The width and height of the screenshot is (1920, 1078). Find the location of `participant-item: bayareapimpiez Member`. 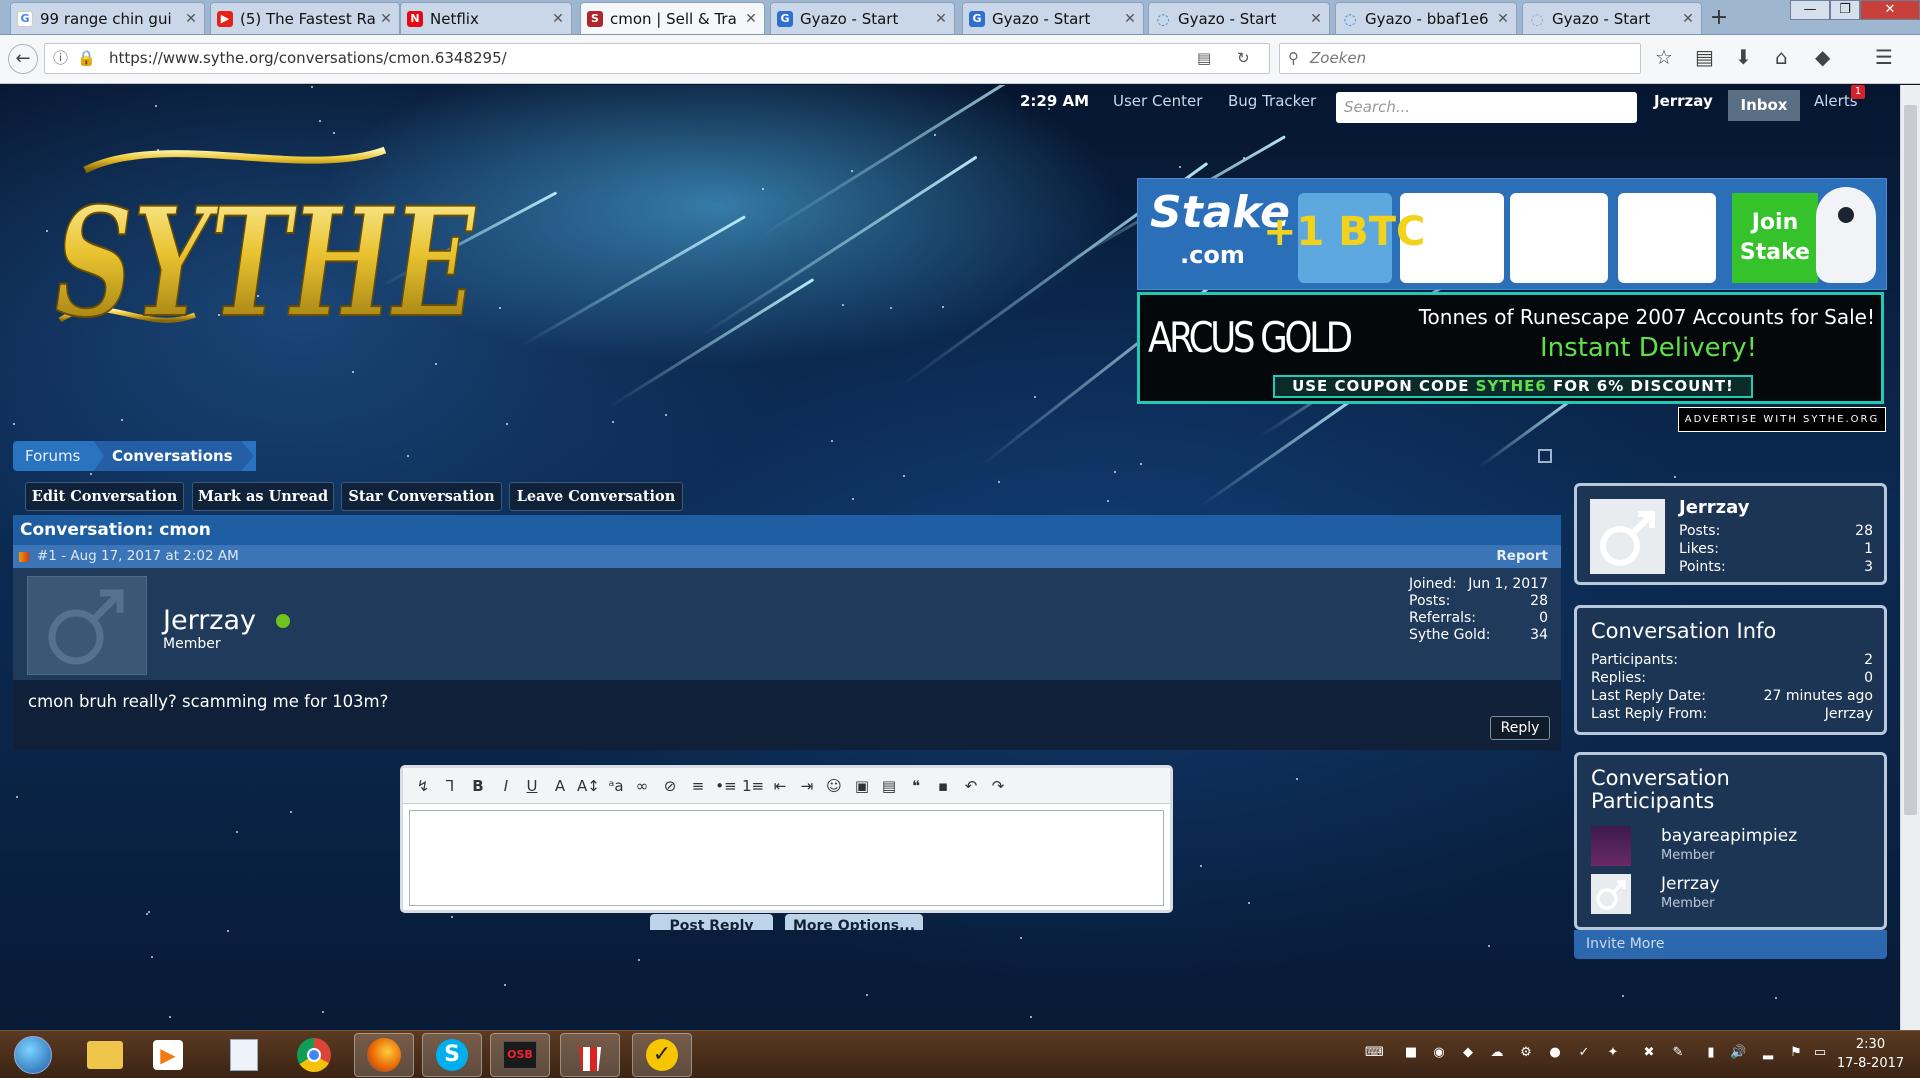

participant-item: bayareapimpiez Member is located at coordinates (1736, 846).